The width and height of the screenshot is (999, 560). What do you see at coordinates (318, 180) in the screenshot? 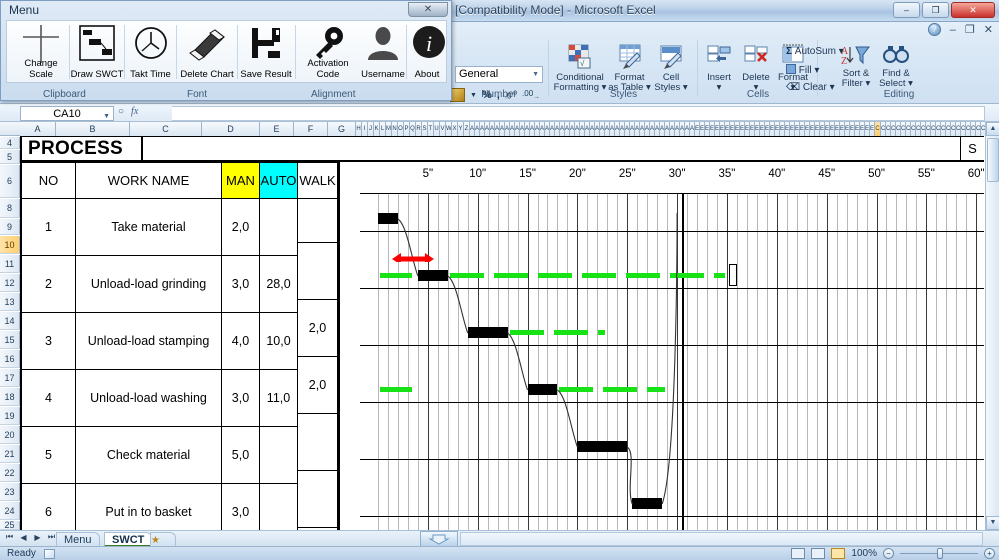
I see `table-header-walk: WALK` at bounding box center [318, 180].